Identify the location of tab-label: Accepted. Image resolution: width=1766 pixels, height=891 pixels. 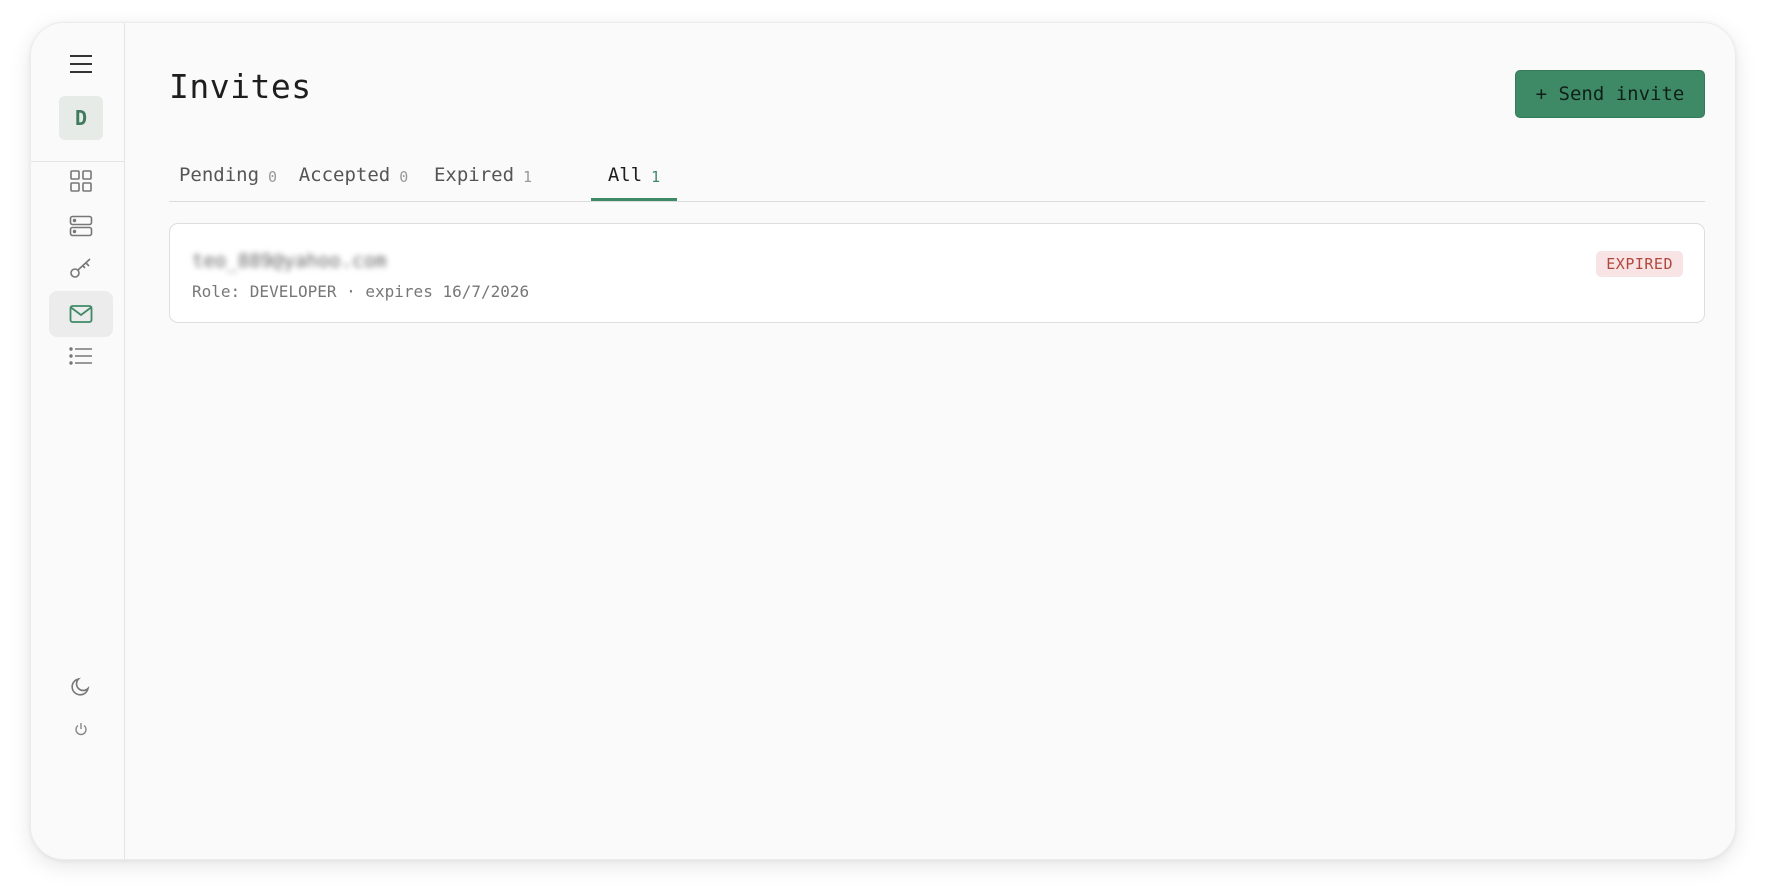
(344, 175).